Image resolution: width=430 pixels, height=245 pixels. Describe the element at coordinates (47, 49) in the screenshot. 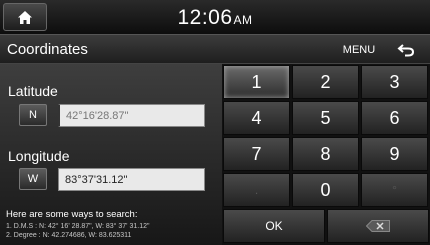

I see `page-title: Coordinates` at that location.